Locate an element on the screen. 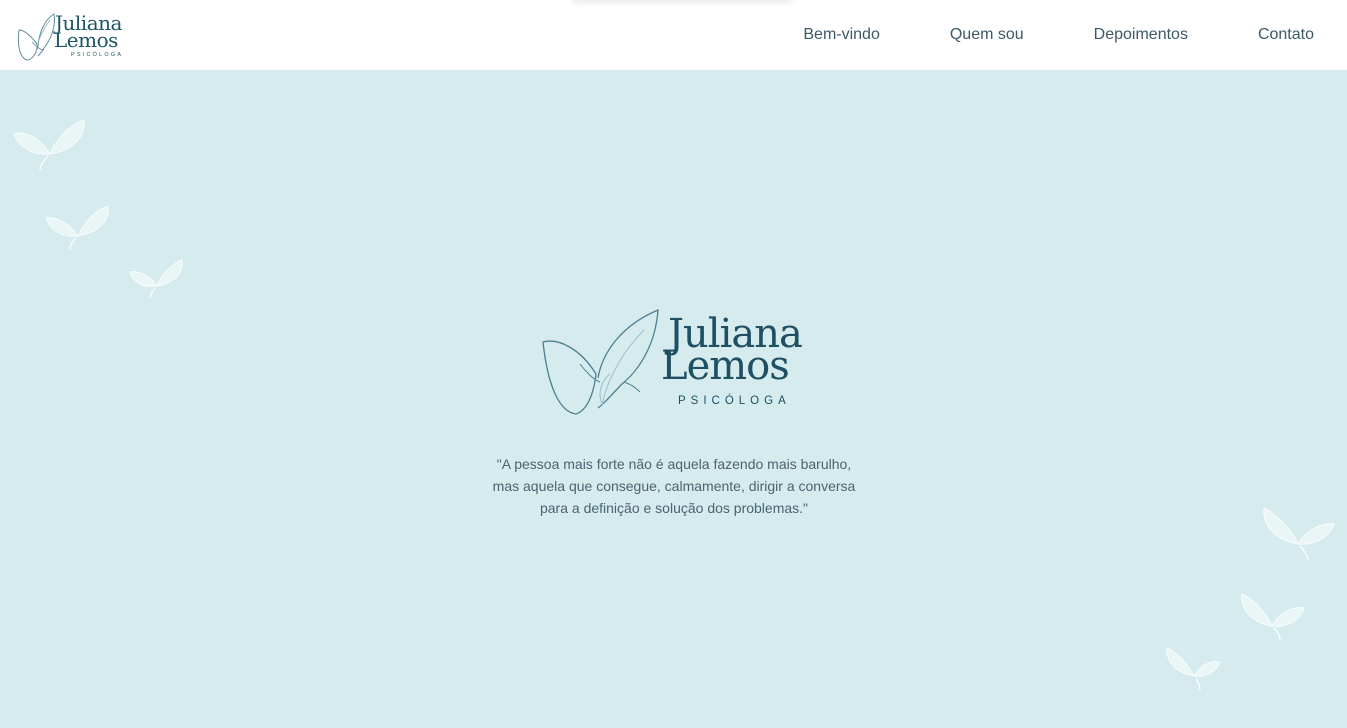 This screenshot has width=1347, height=728. nav-link-contato: Contato is located at coordinates (1286, 35).